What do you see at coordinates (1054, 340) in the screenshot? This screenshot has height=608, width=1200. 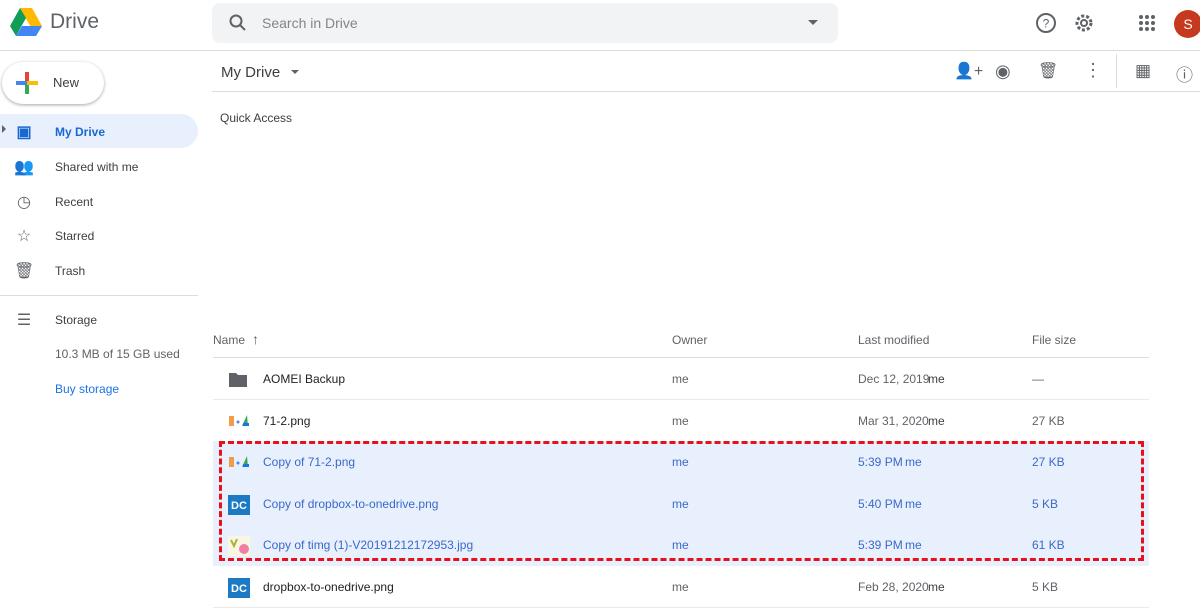 I see `column-header-file-size: File size` at bounding box center [1054, 340].